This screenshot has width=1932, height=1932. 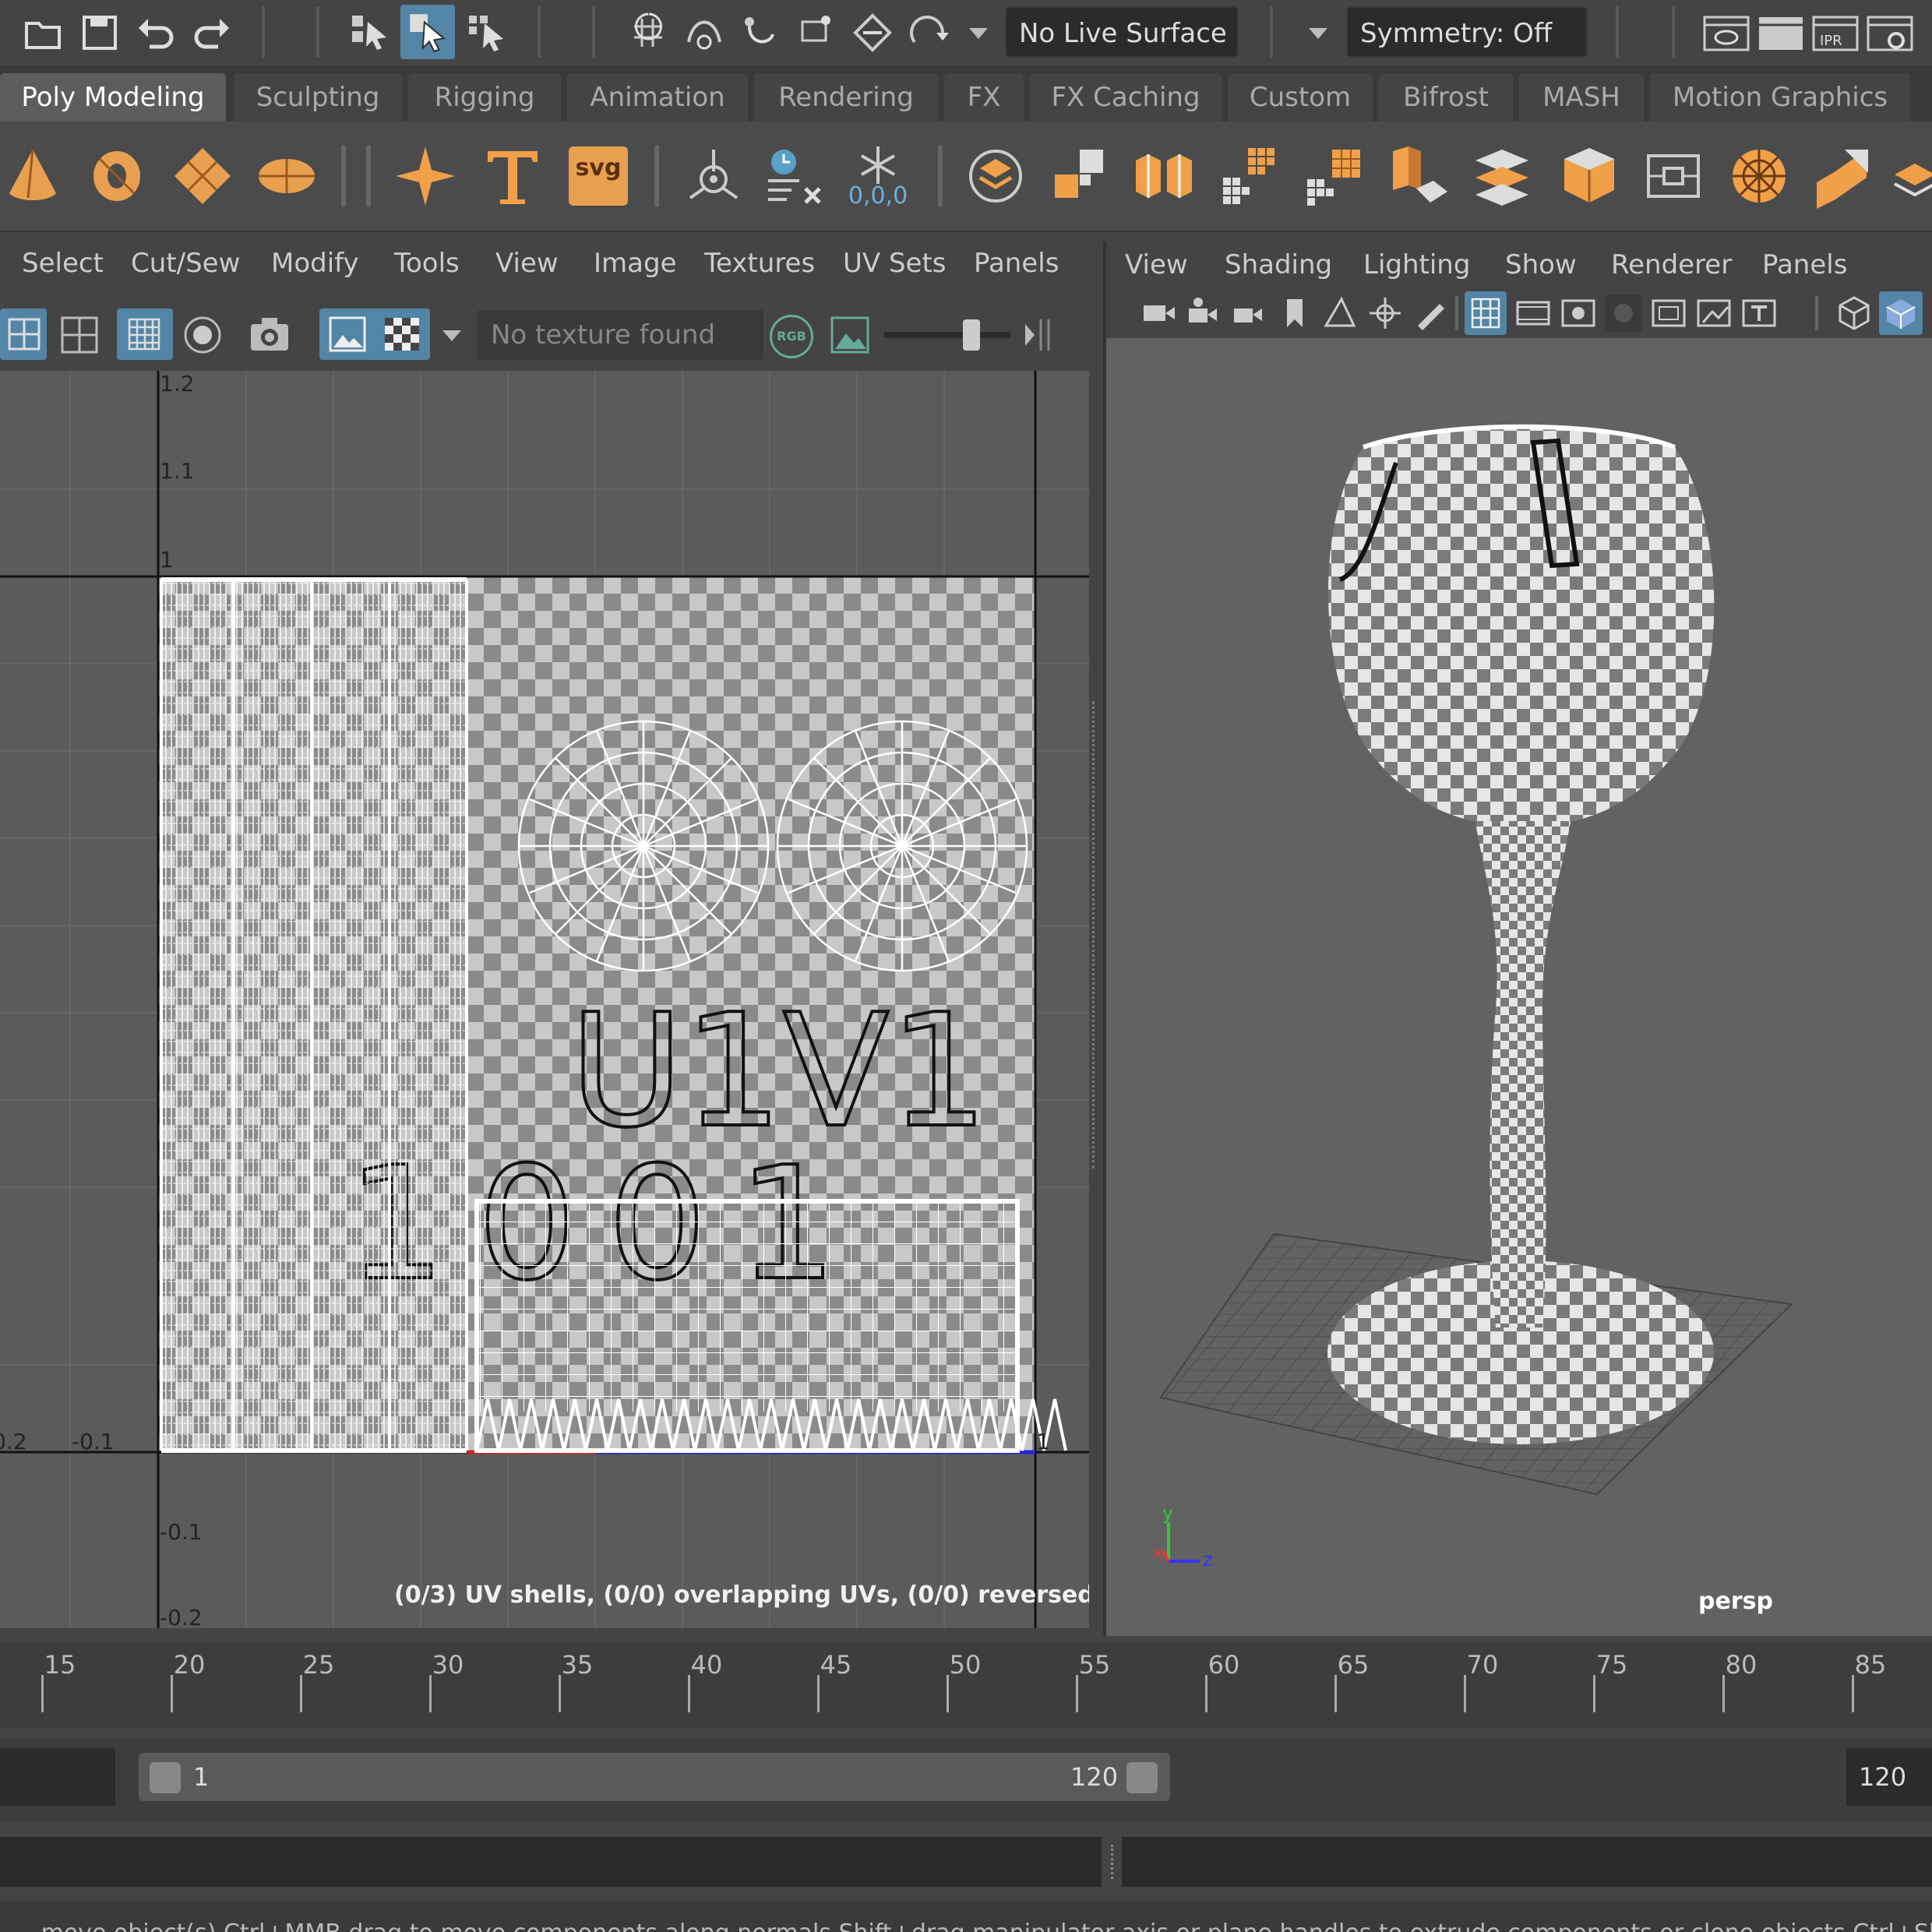 I want to click on range-start-handle, so click(x=166, y=1778).